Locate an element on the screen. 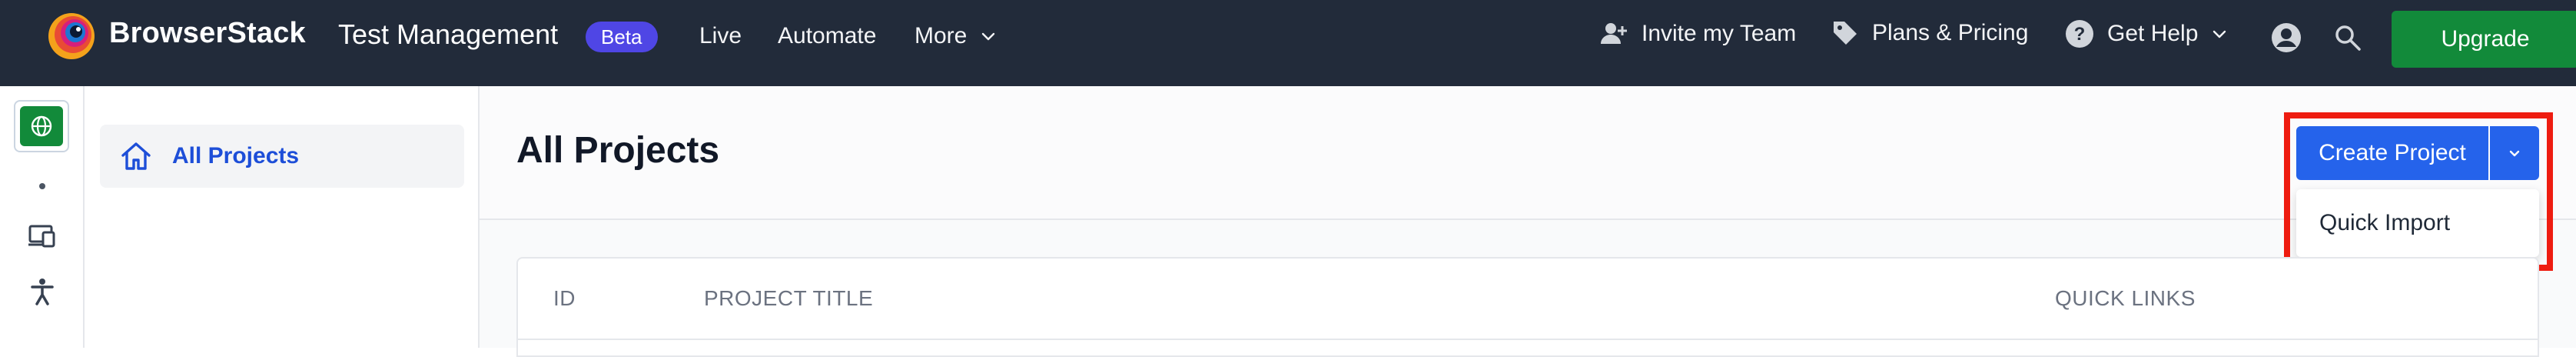 The image size is (2576, 357). table-header-divider is located at coordinates (1528, 339).